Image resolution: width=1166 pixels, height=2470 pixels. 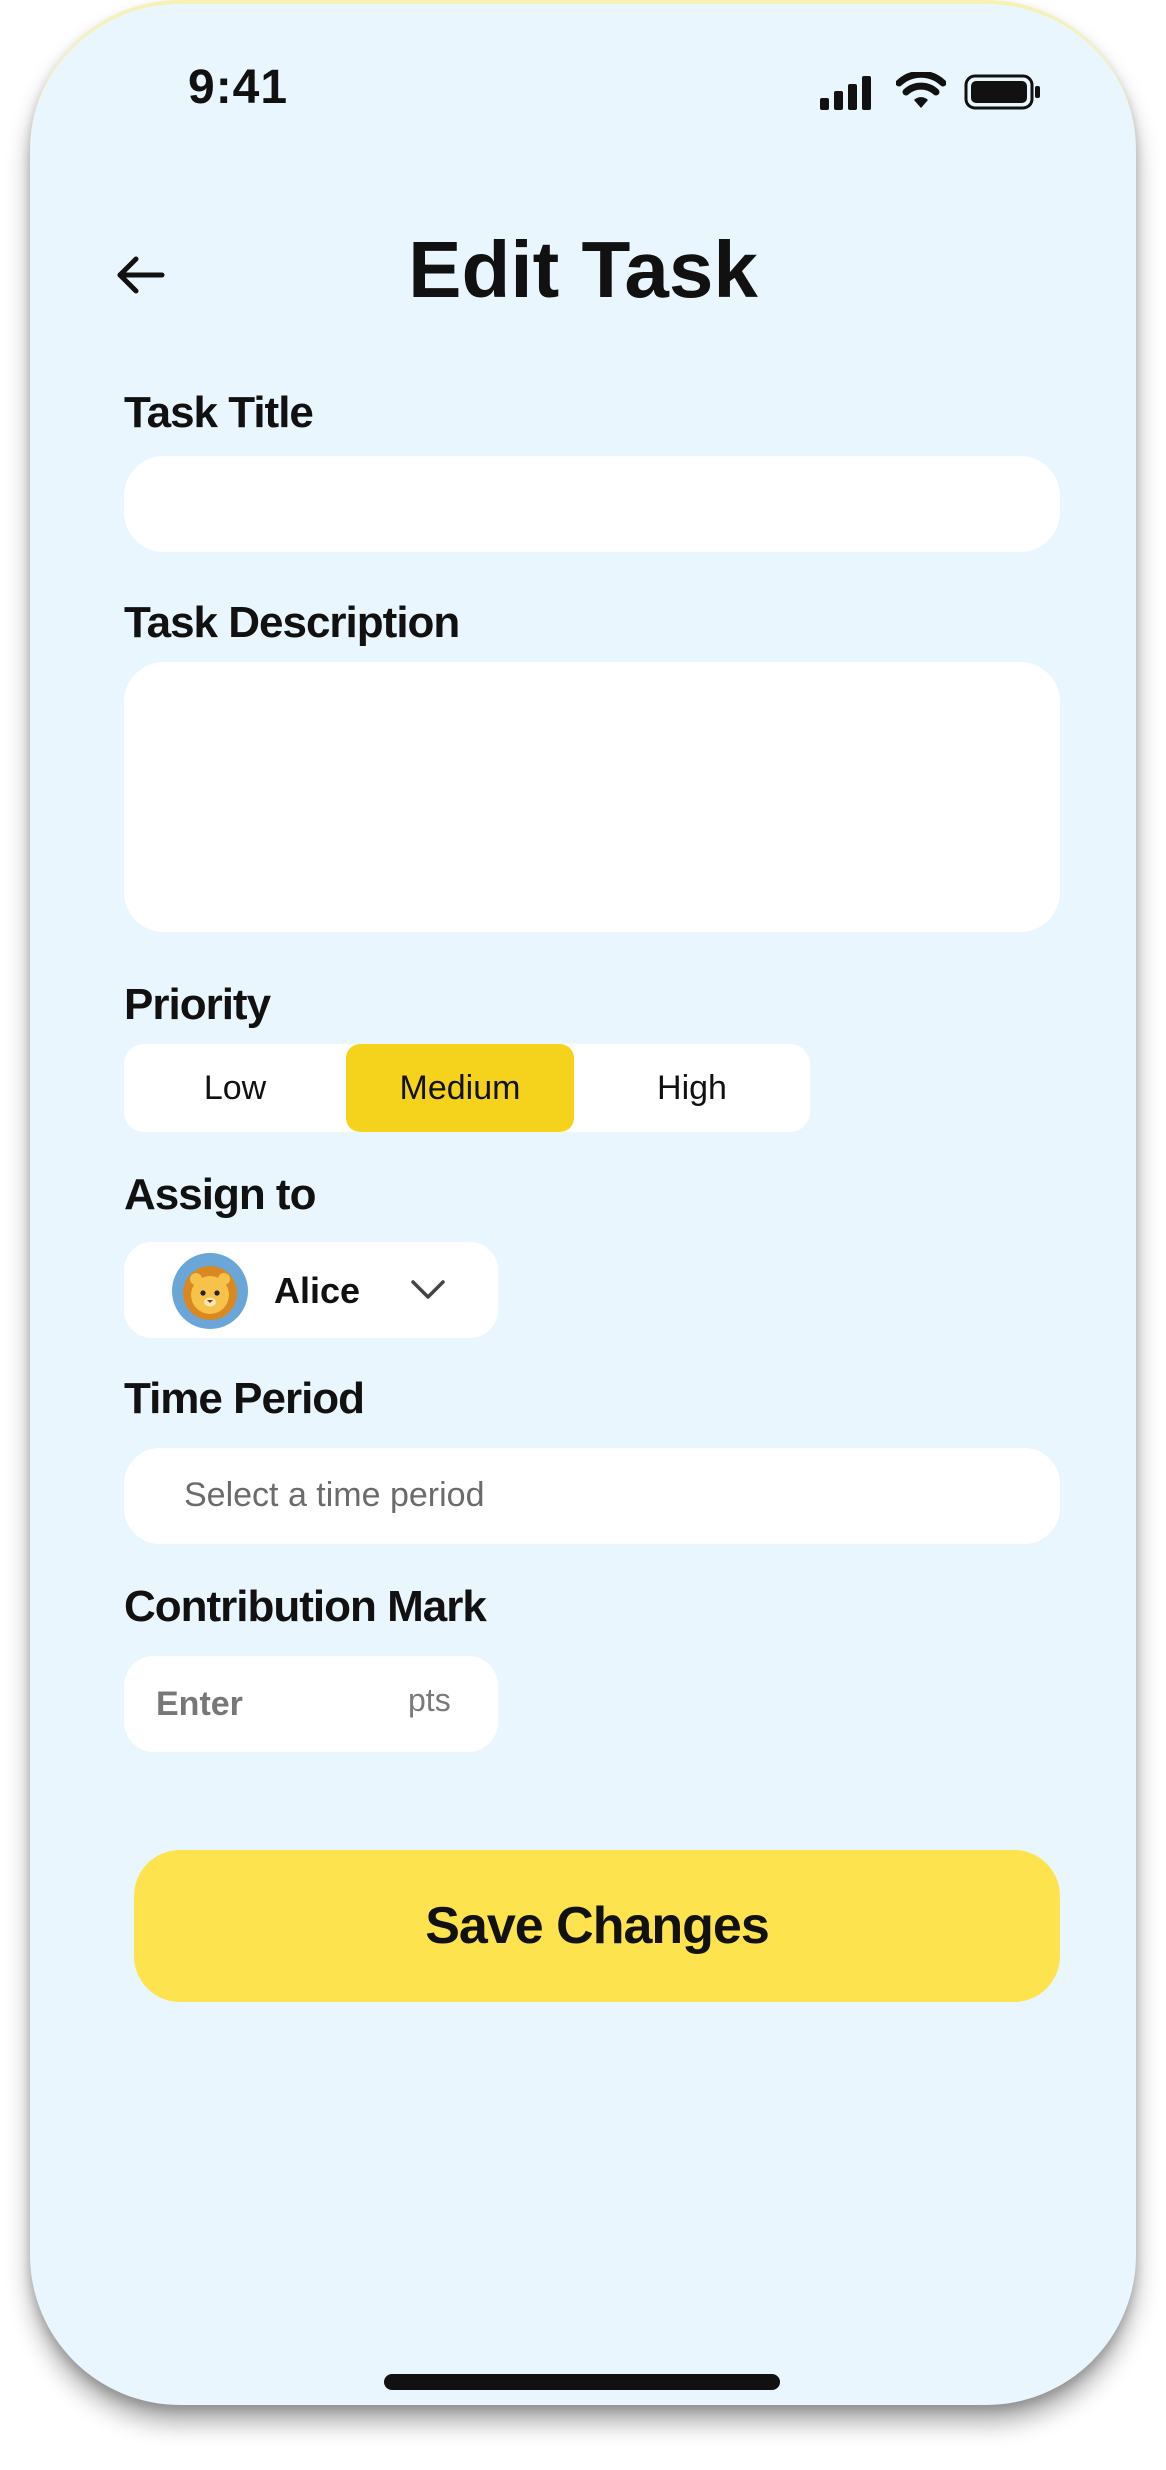 I want to click on page-title: Edit Task, so click(x=583, y=269).